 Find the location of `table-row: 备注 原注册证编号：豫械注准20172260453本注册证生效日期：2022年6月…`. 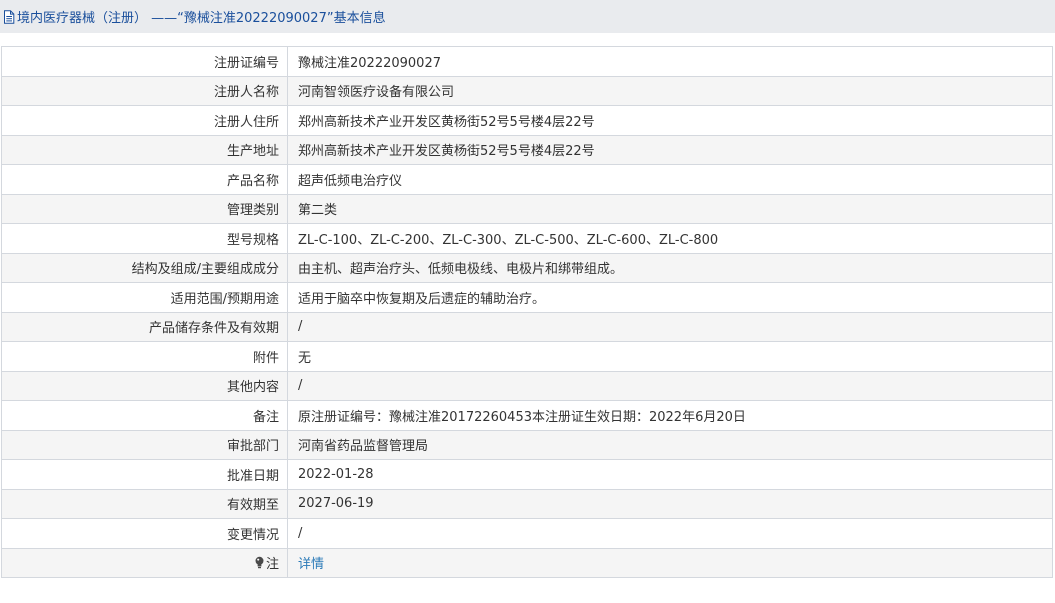

table-row: 备注 原注册证编号：豫械注准20172260453本注册证生效日期：2022年6月… is located at coordinates (527, 415).